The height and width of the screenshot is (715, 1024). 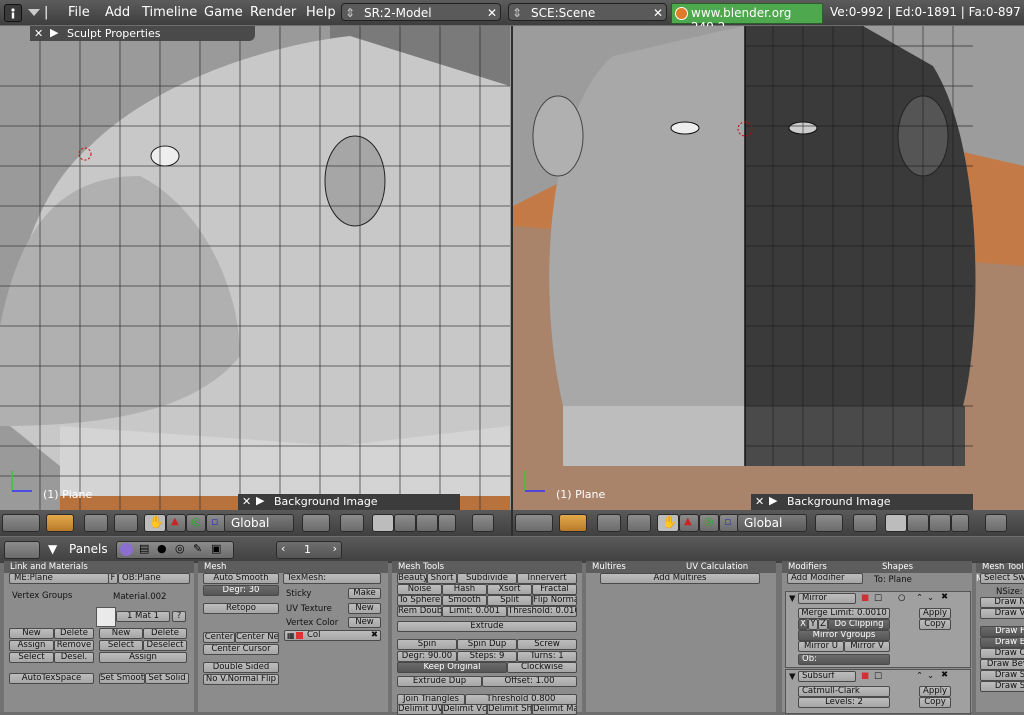 I want to click on vgroup-deselect-button: Desel., so click(x=74, y=657).